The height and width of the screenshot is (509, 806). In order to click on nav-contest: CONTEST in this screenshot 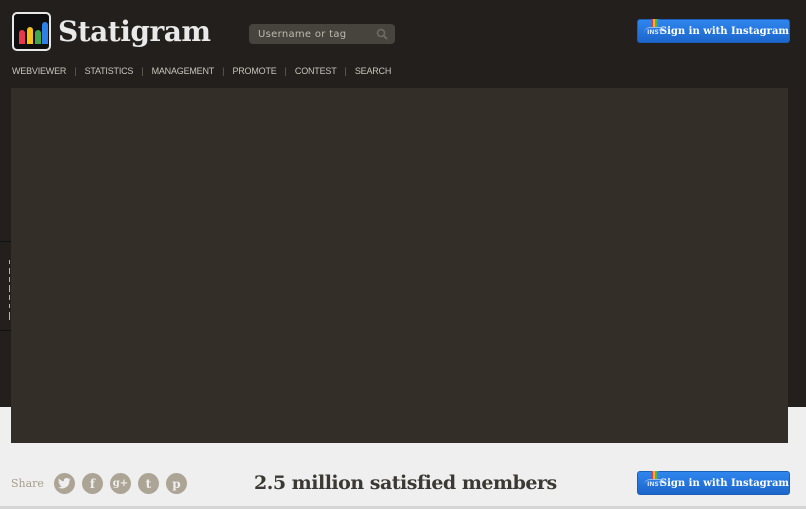, I will do `click(316, 71)`.